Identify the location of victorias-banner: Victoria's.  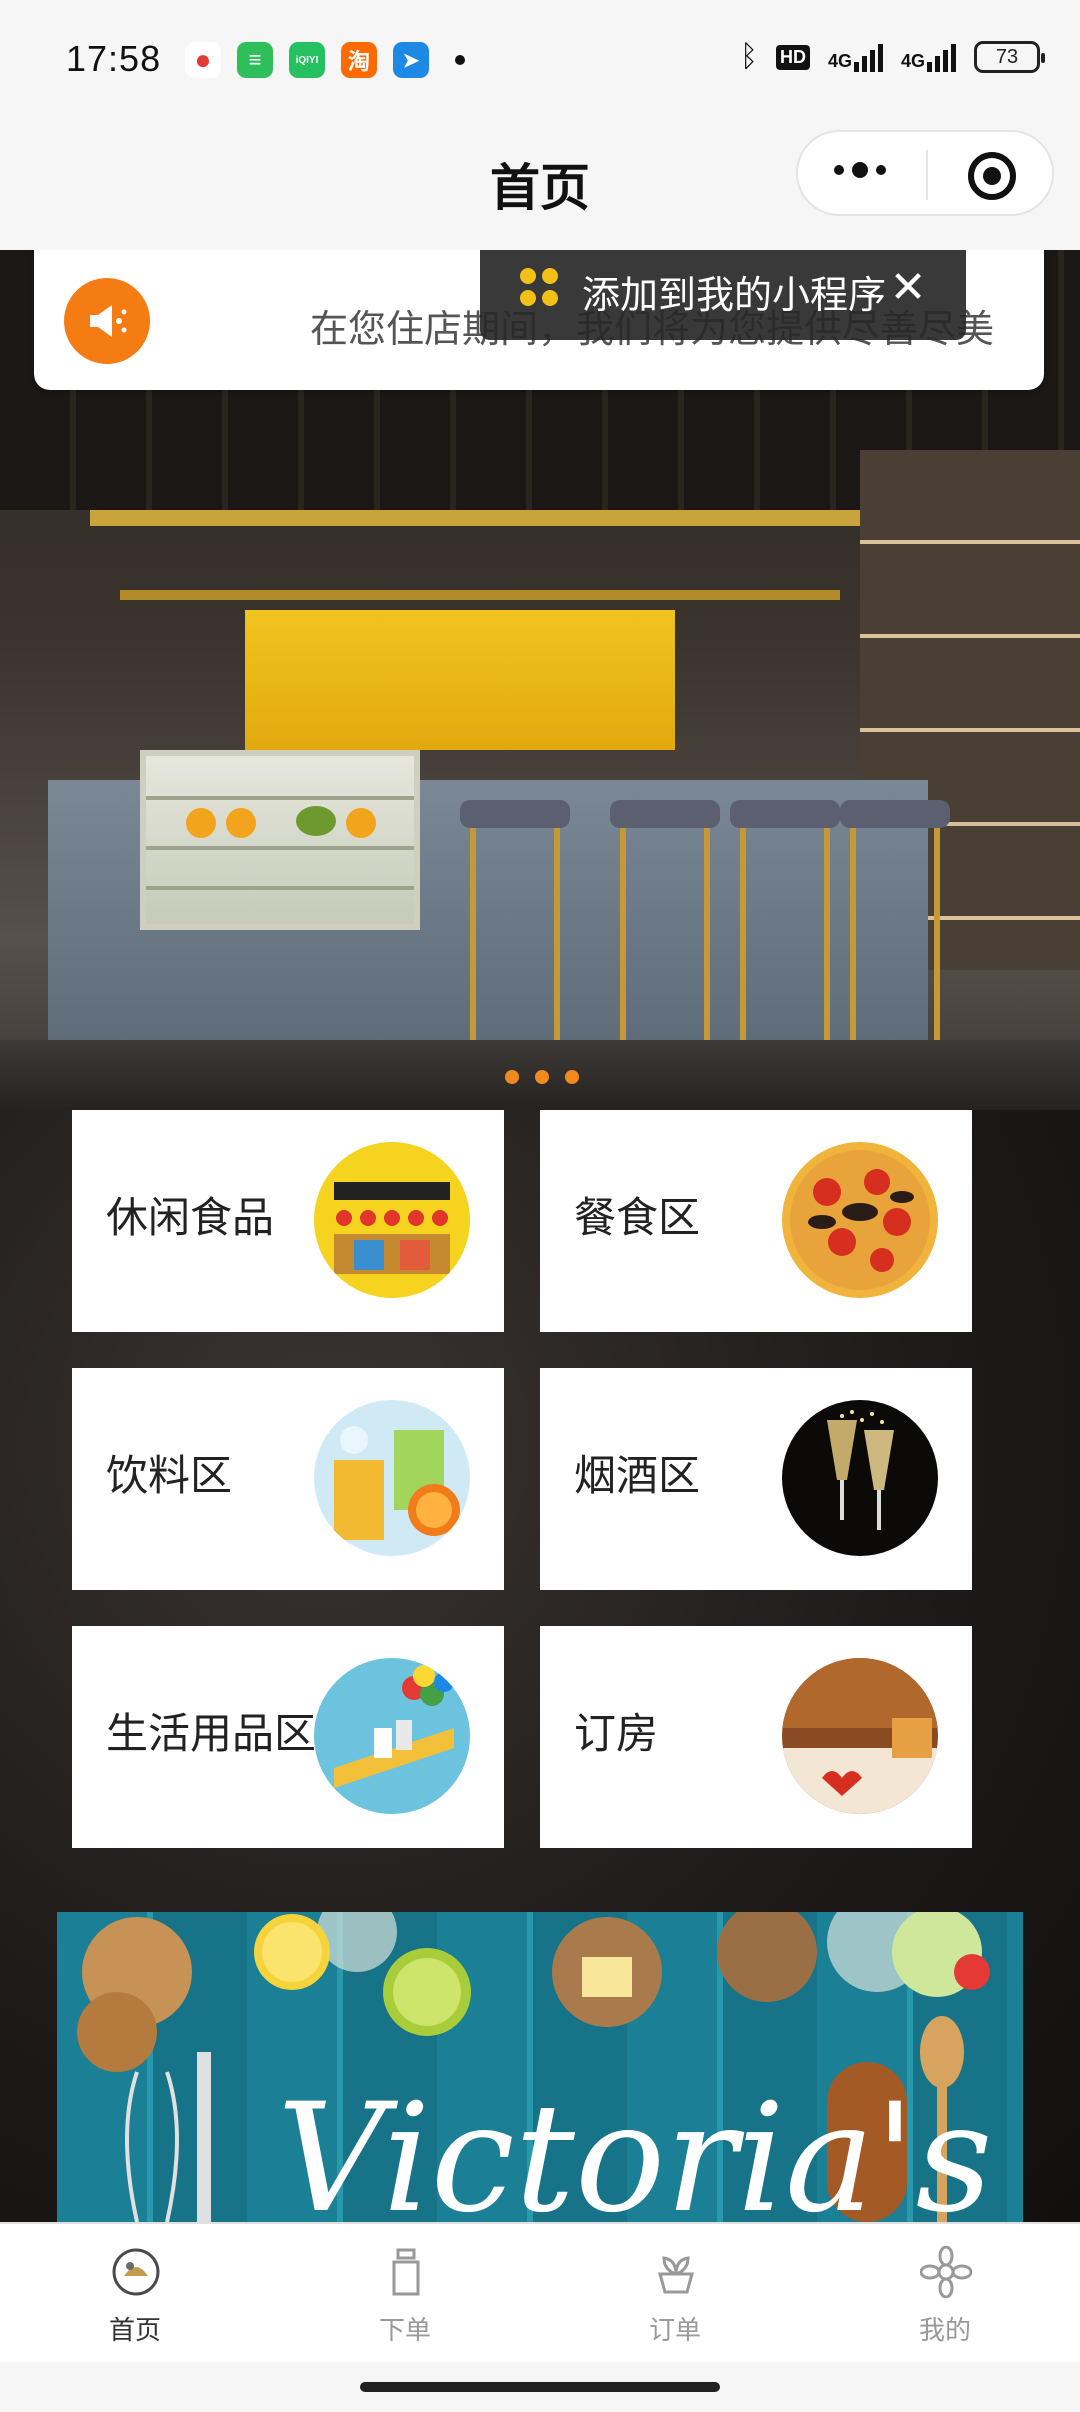
(540, 2067).